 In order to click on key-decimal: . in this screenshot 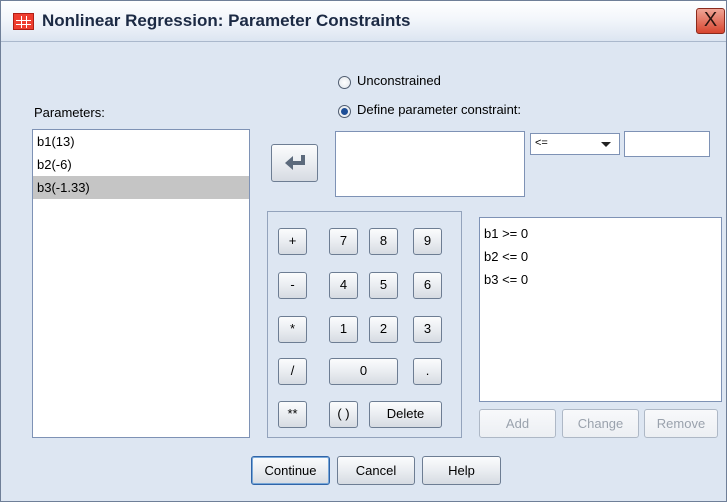, I will do `click(427, 371)`.